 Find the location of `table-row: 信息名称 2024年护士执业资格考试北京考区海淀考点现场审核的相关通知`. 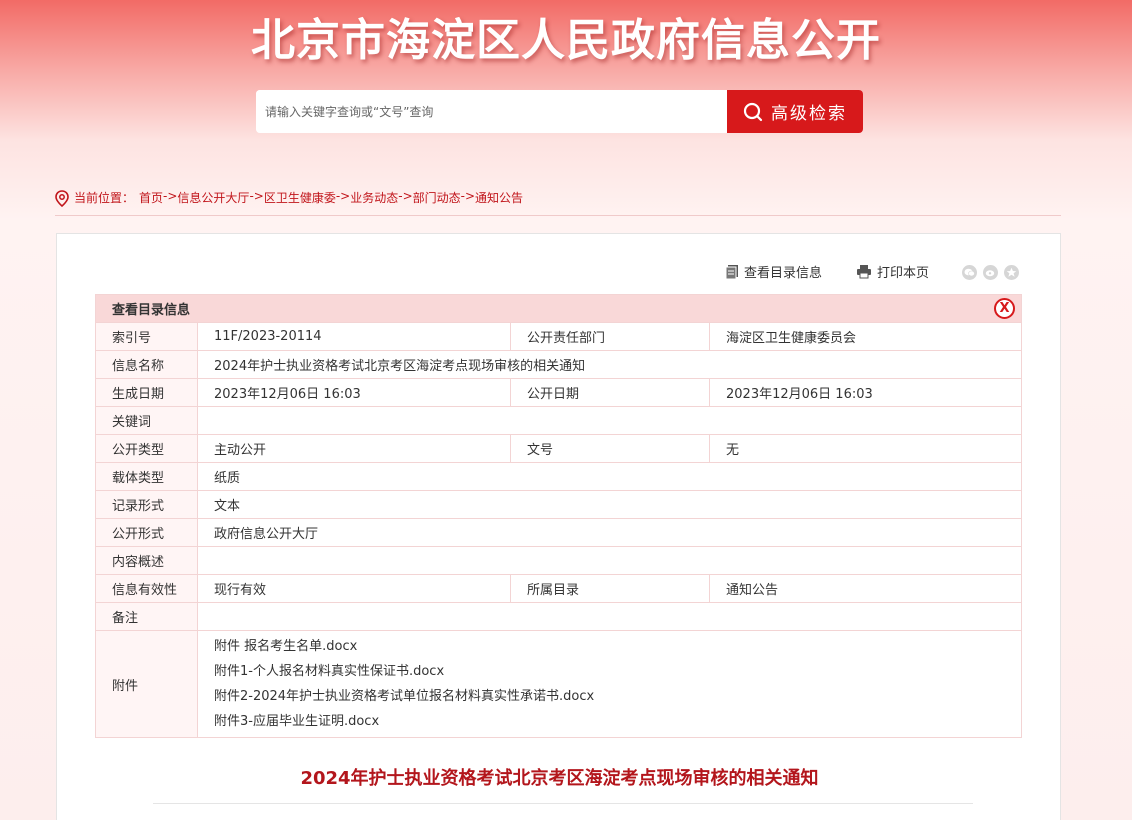

table-row: 信息名称 2024年护士执业资格考试北京考区海淀考点现场审核的相关通知 is located at coordinates (558, 364).